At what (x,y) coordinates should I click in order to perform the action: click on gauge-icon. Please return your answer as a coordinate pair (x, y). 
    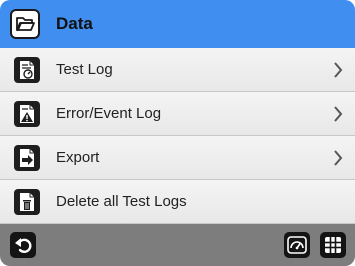
    Looking at the image, I should click on (297, 245).